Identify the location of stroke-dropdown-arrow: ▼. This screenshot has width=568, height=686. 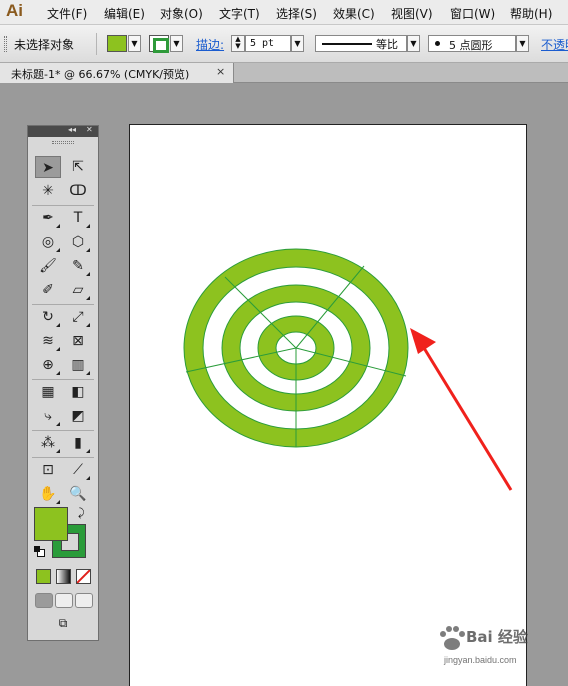
(176, 43).